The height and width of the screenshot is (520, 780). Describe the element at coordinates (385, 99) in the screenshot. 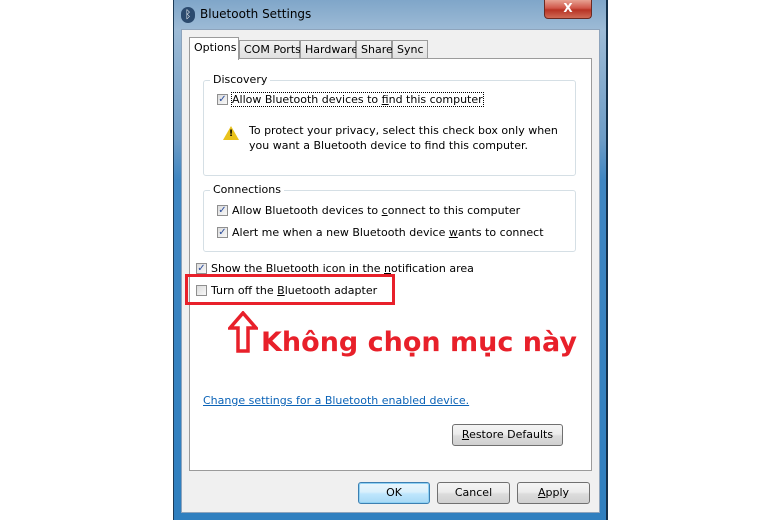

I see `accelerator-key: f` at that location.